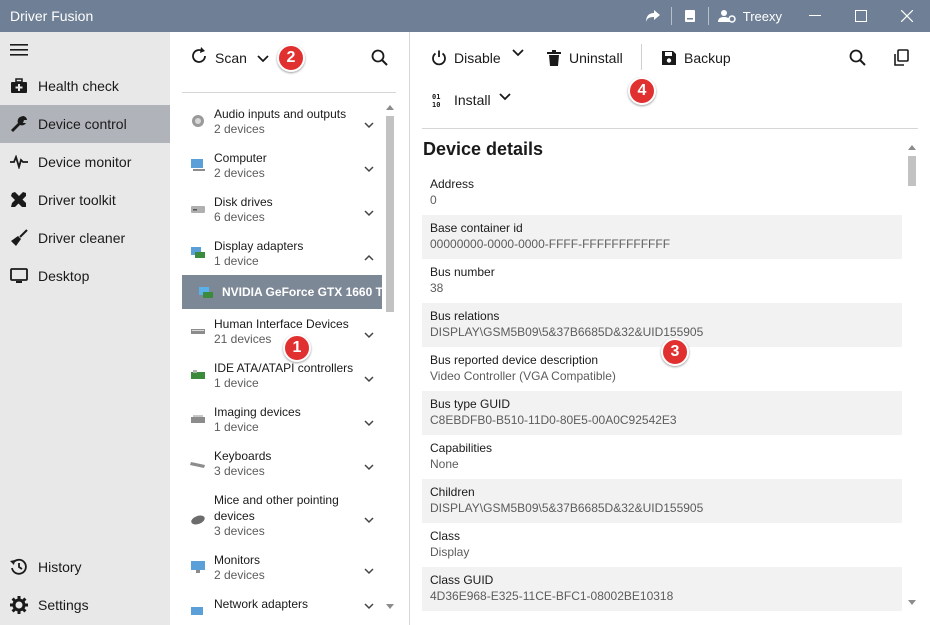 The width and height of the screenshot is (930, 625). Describe the element at coordinates (462, 280) in the screenshot. I see `property-bus-number: Bus number 38` at that location.